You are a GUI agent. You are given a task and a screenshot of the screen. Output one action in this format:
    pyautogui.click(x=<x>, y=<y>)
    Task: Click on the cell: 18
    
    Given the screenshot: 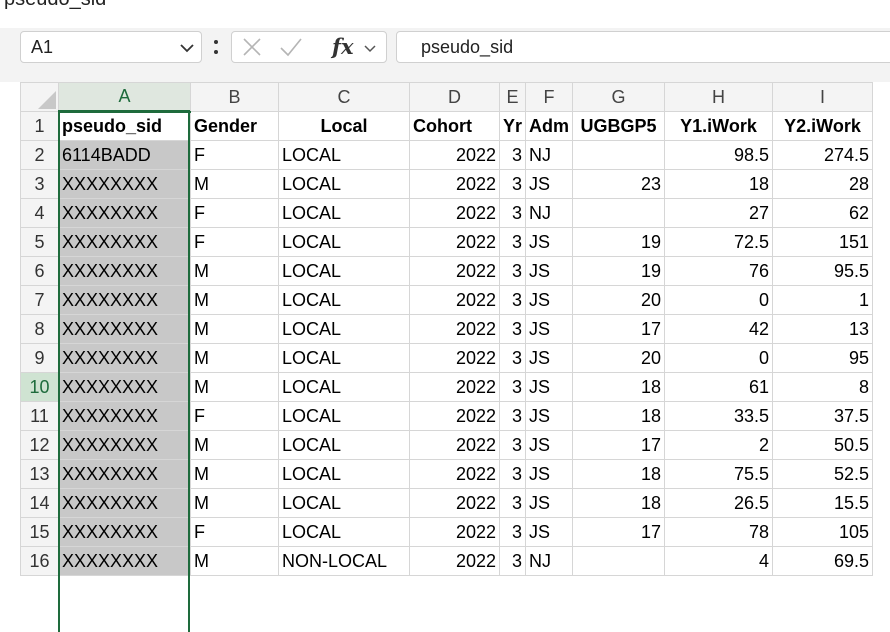 What is the action you would take?
    pyautogui.click(x=719, y=184)
    